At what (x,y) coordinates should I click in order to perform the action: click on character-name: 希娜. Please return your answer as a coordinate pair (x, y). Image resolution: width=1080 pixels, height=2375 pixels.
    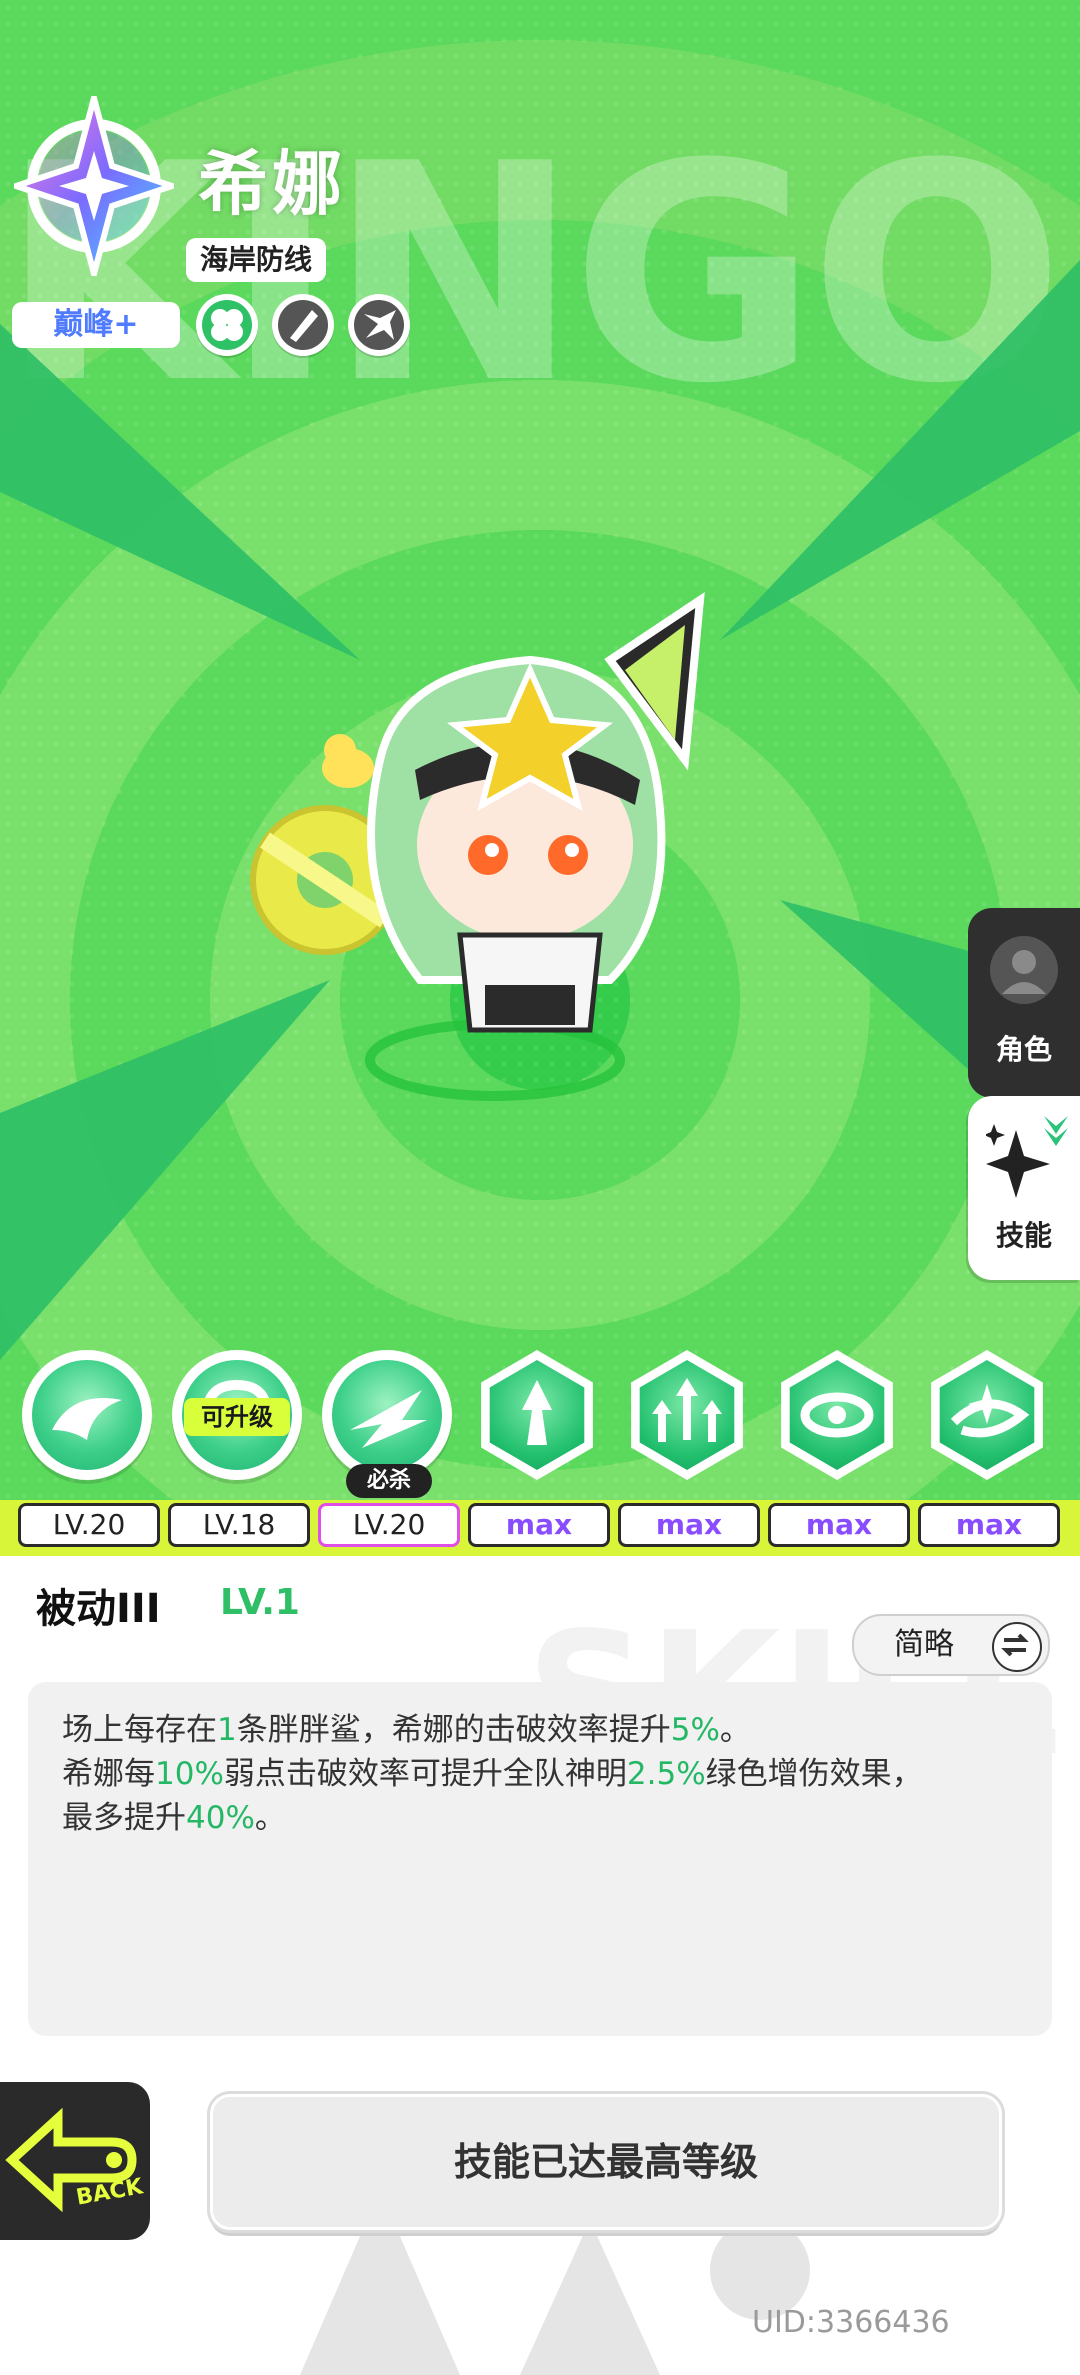
    Looking at the image, I should click on (272, 184).